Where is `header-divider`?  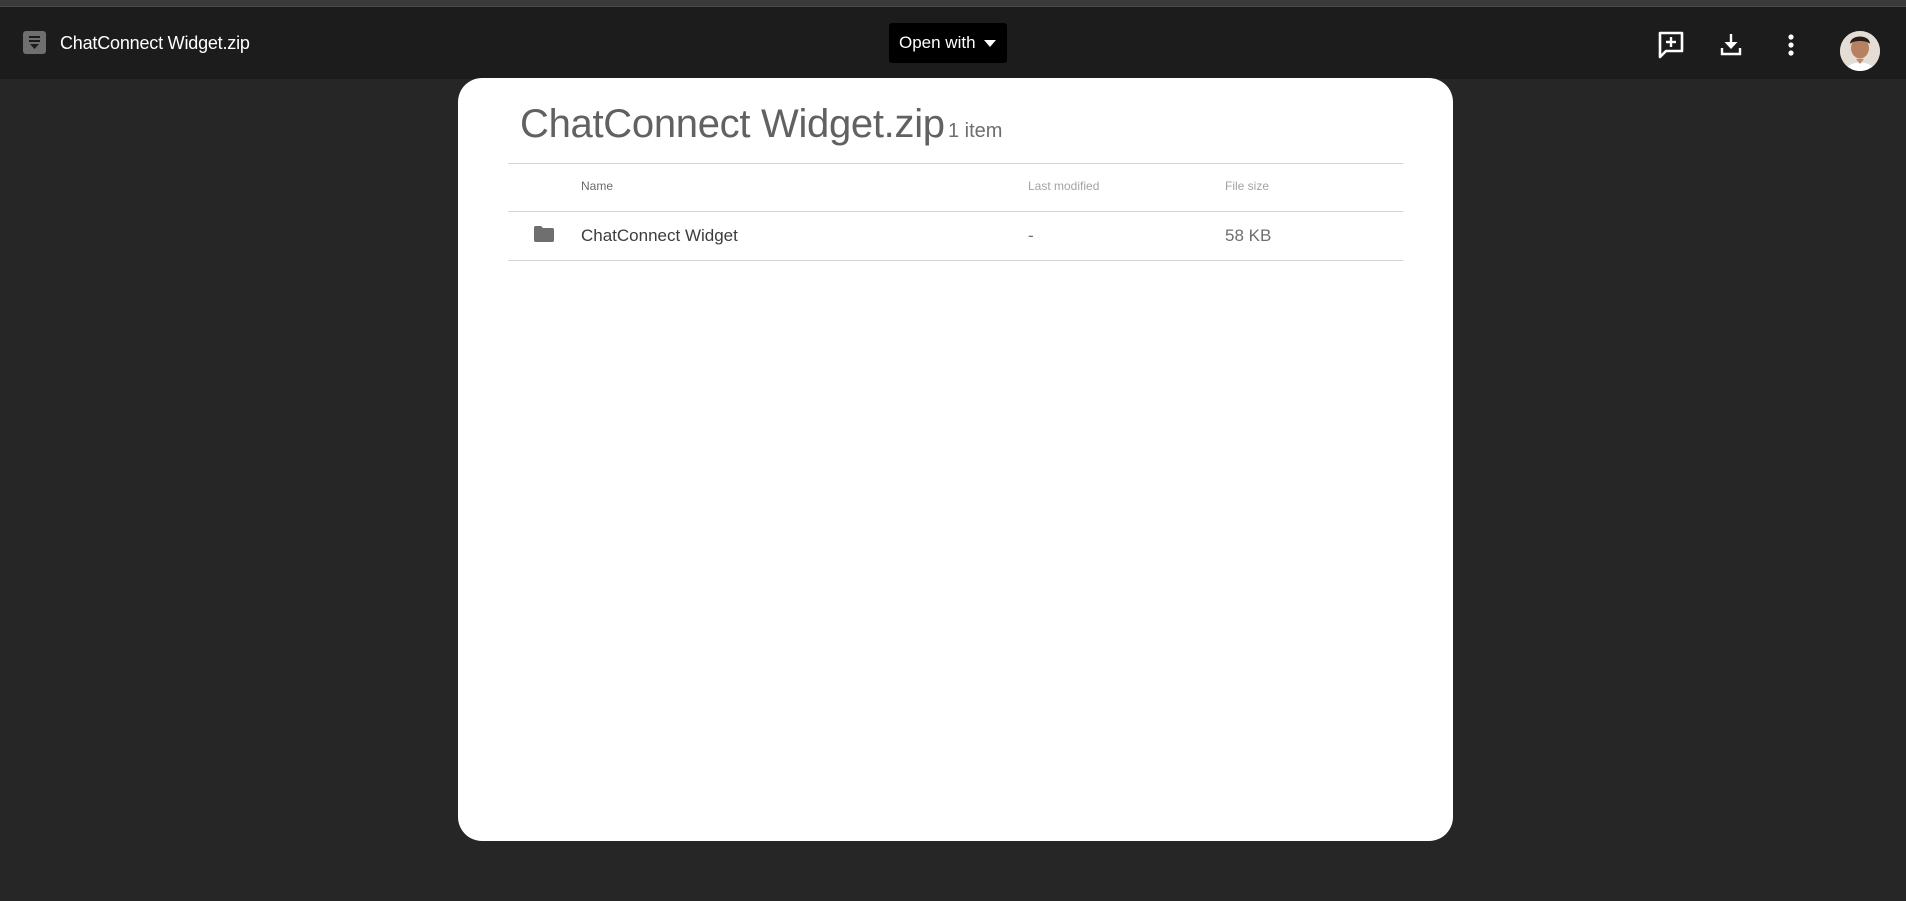
header-divider is located at coordinates (955, 163).